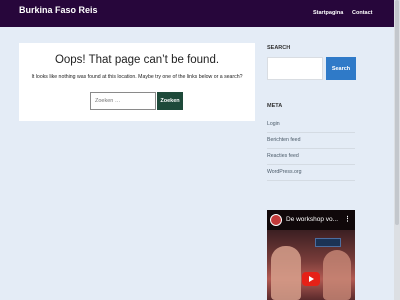 The height and width of the screenshot is (300, 400). Describe the element at coordinates (311, 122) in the screenshot. I see `meta-link-login: Login` at that location.